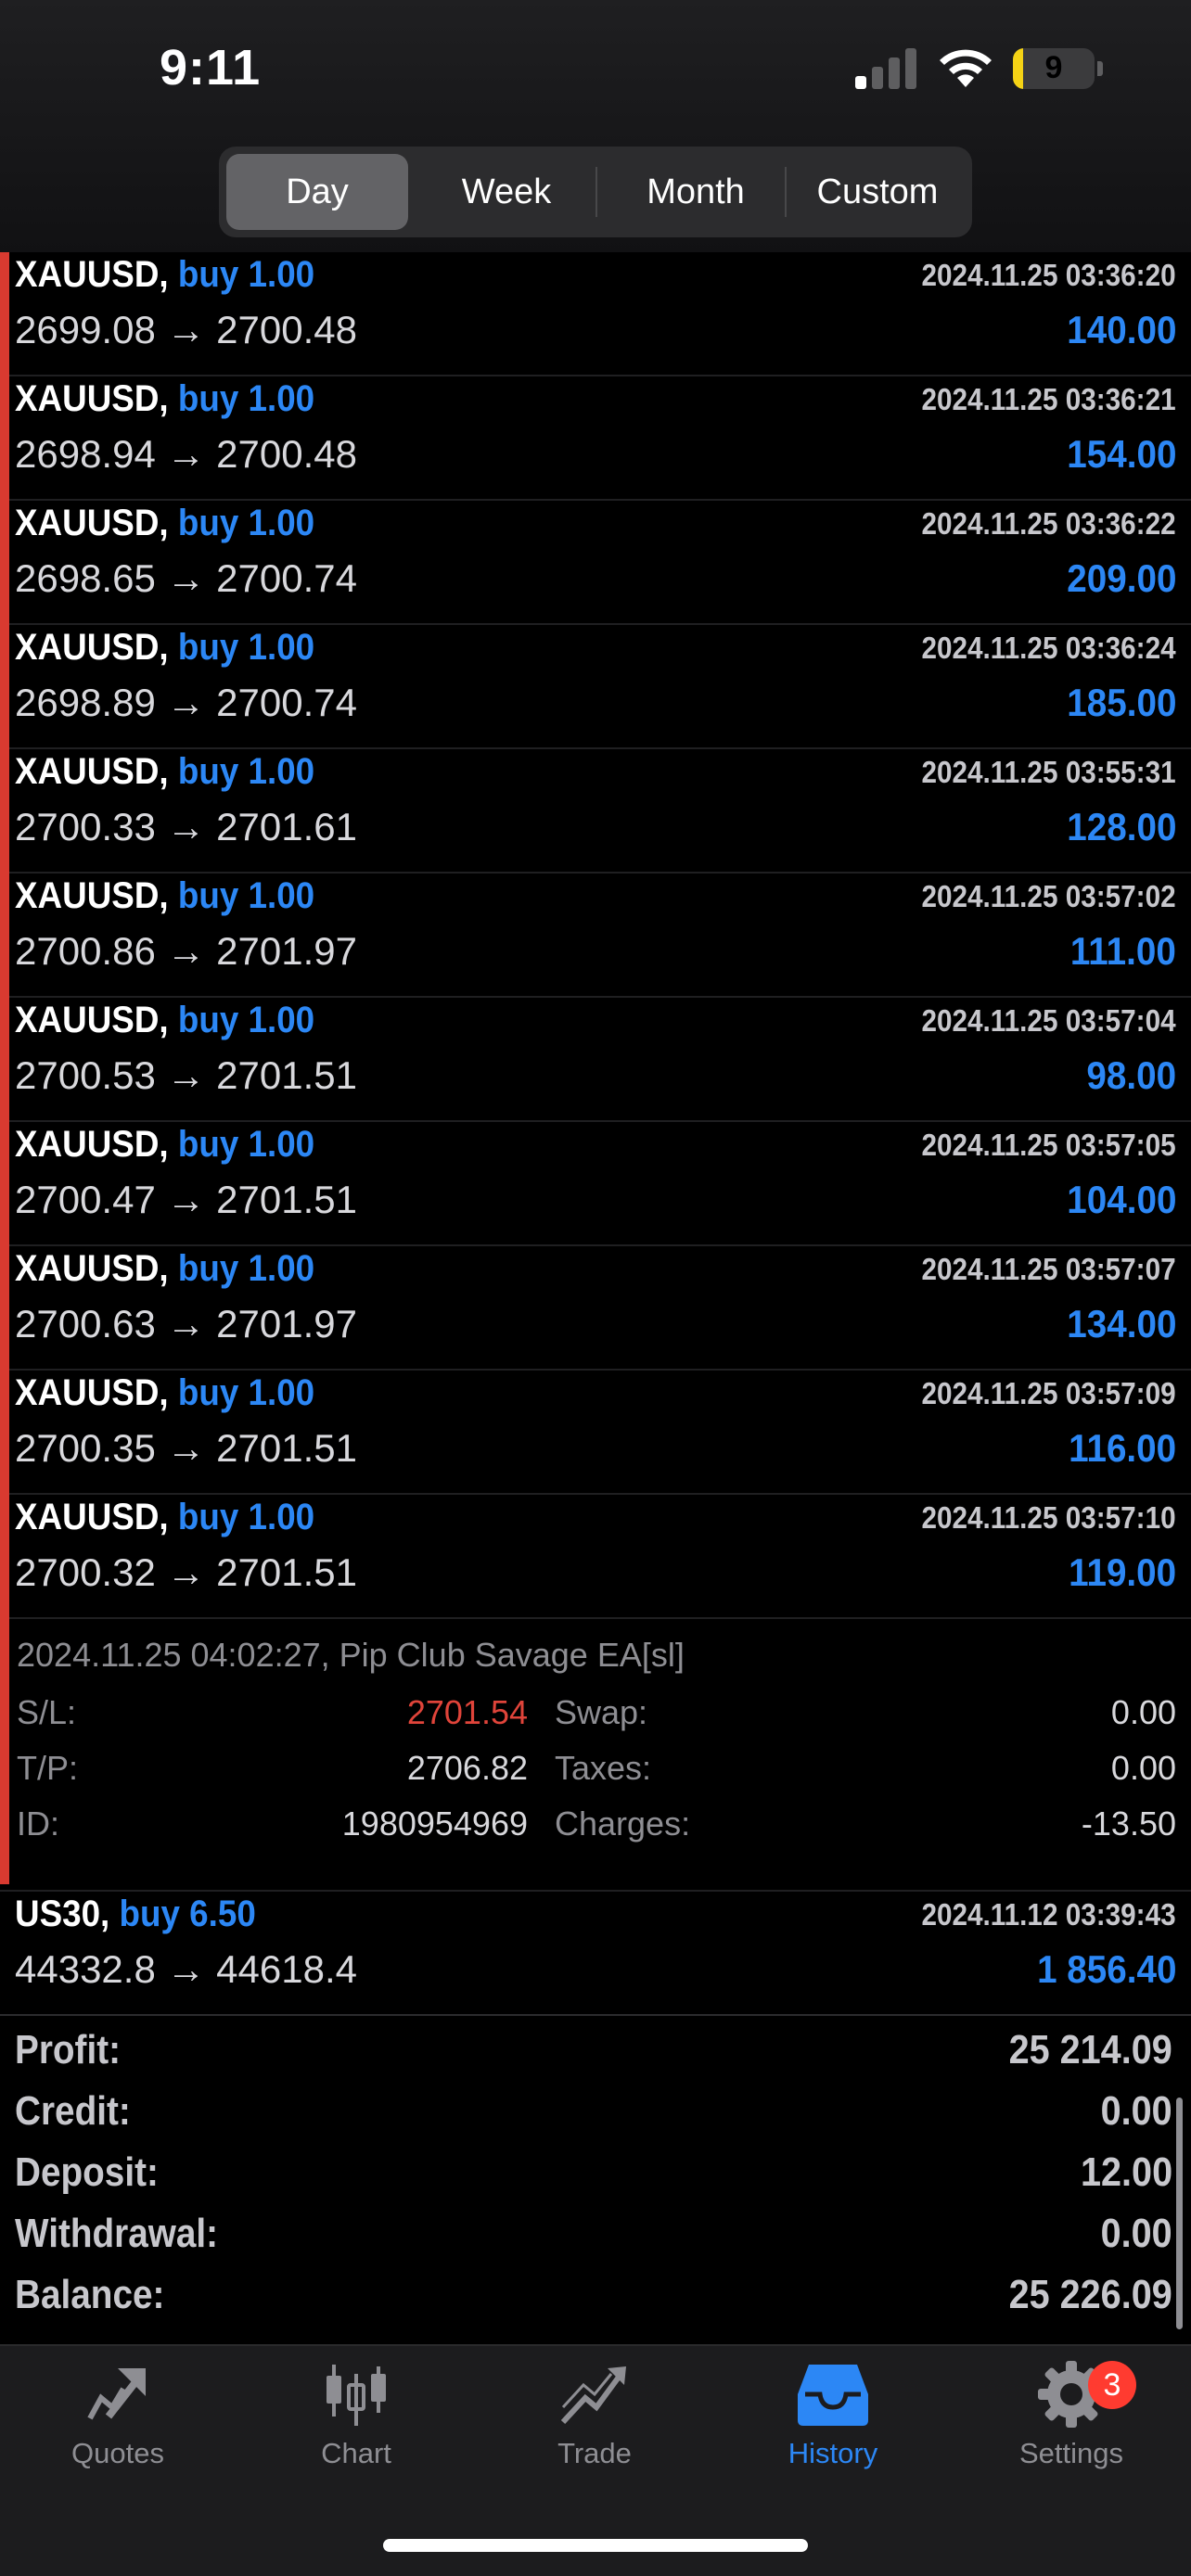 The image size is (1191, 2576). I want to click on quotes-icon, so click(116, 2394).